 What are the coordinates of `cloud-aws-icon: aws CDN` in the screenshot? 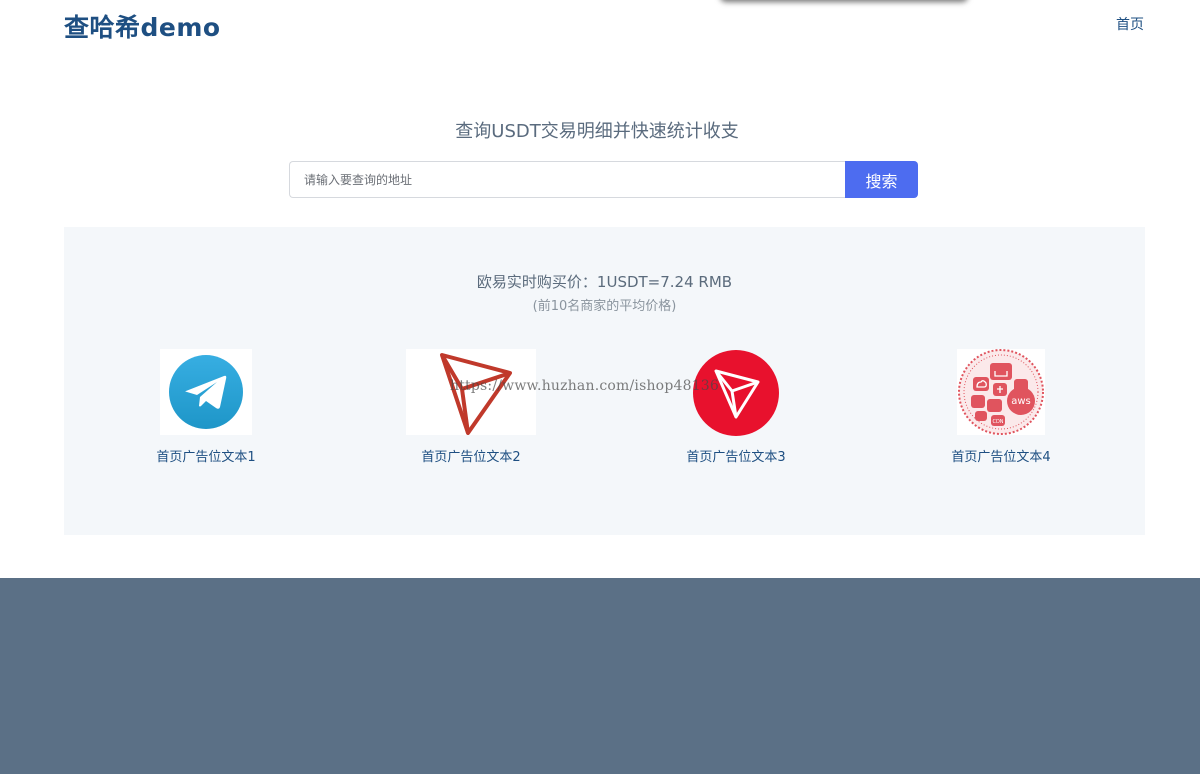 It's located at (1001, 392).